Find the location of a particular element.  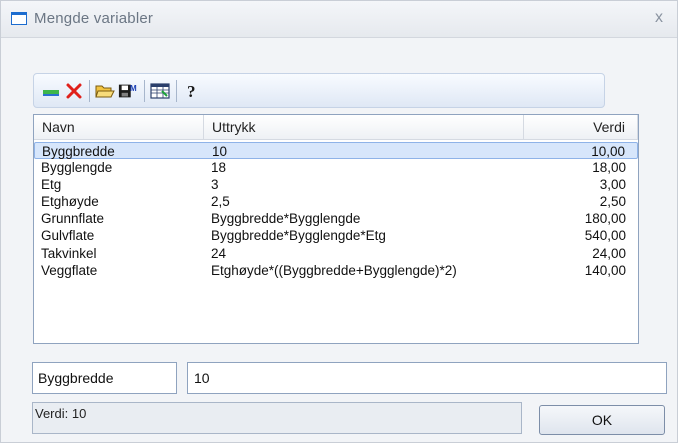

row-expression: 10 is located at coordinates (220, 151).